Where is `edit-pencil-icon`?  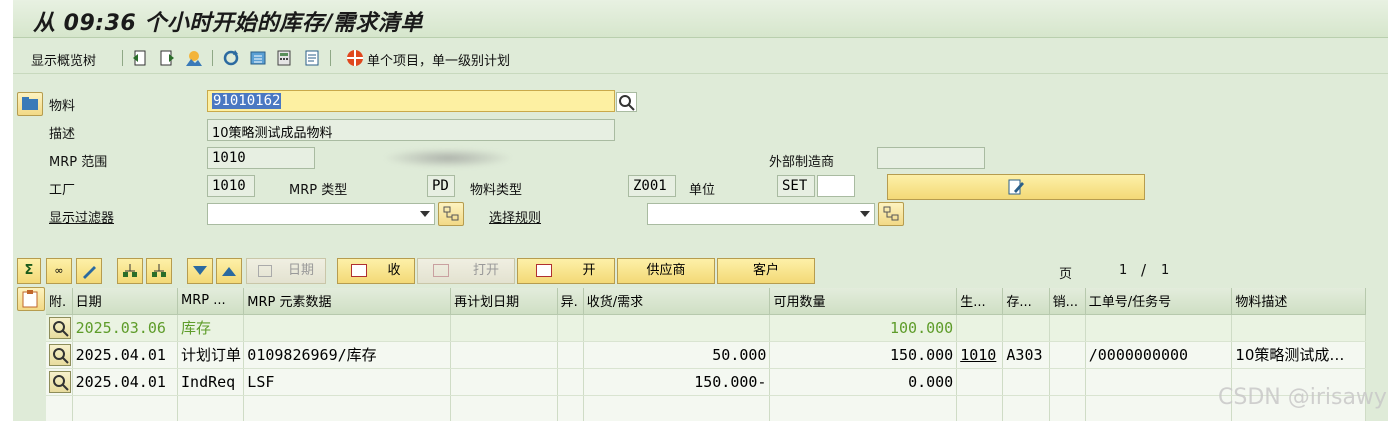
edit-pencil-icon is located at coordinates (1016, 186).